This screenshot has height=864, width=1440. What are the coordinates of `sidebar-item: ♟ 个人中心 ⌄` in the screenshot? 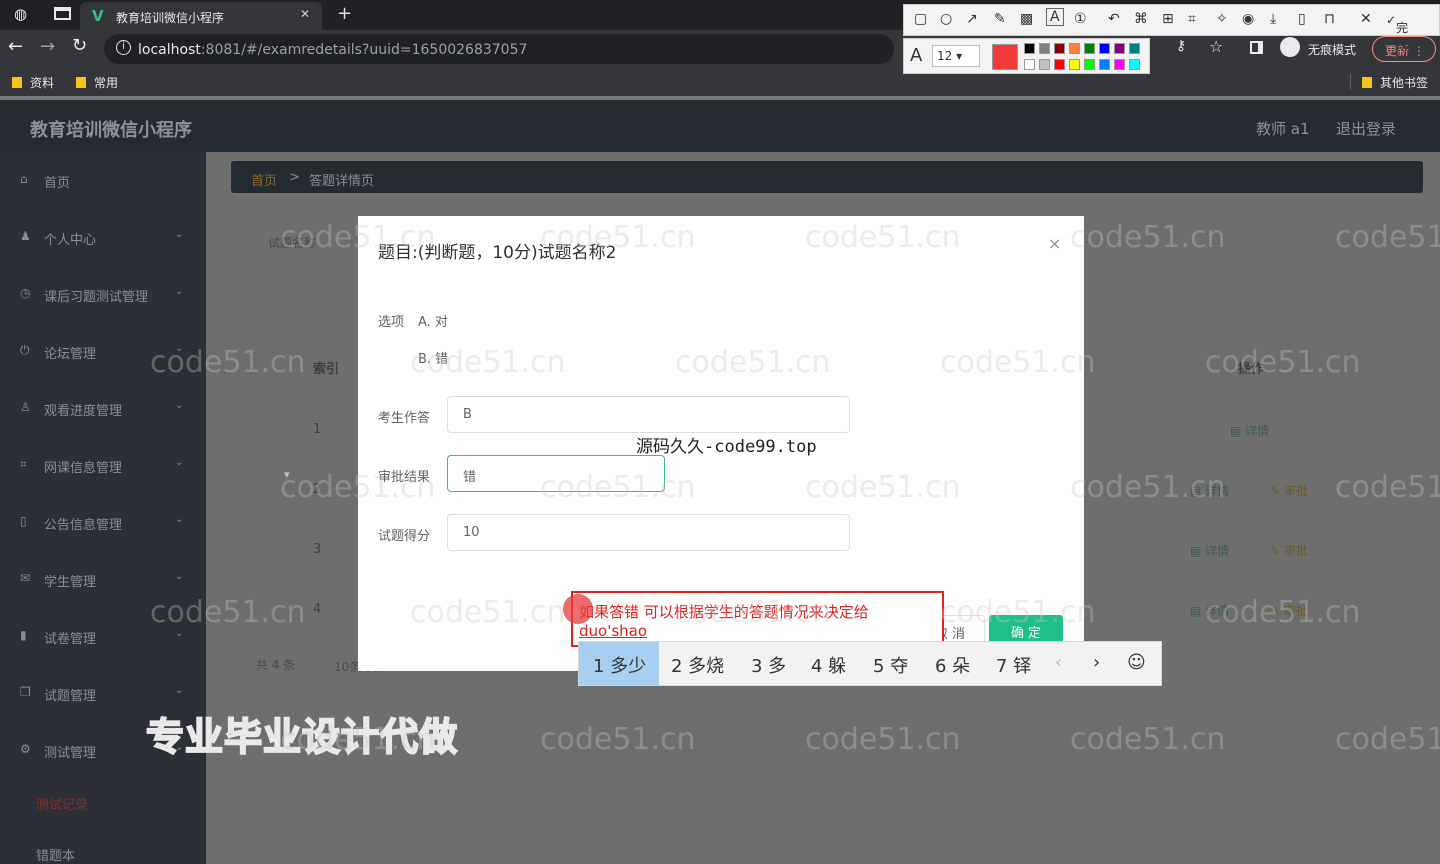 It's located at (103, 238).